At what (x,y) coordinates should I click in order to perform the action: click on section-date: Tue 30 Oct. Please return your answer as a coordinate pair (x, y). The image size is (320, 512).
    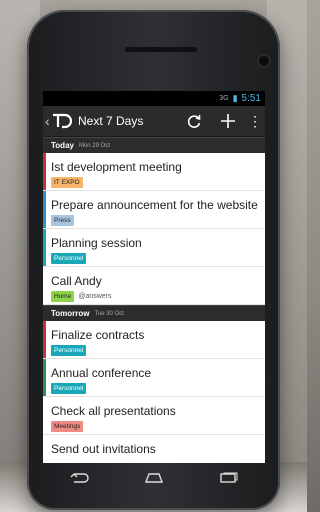
    Looking at the image, I should click on (109, 313).